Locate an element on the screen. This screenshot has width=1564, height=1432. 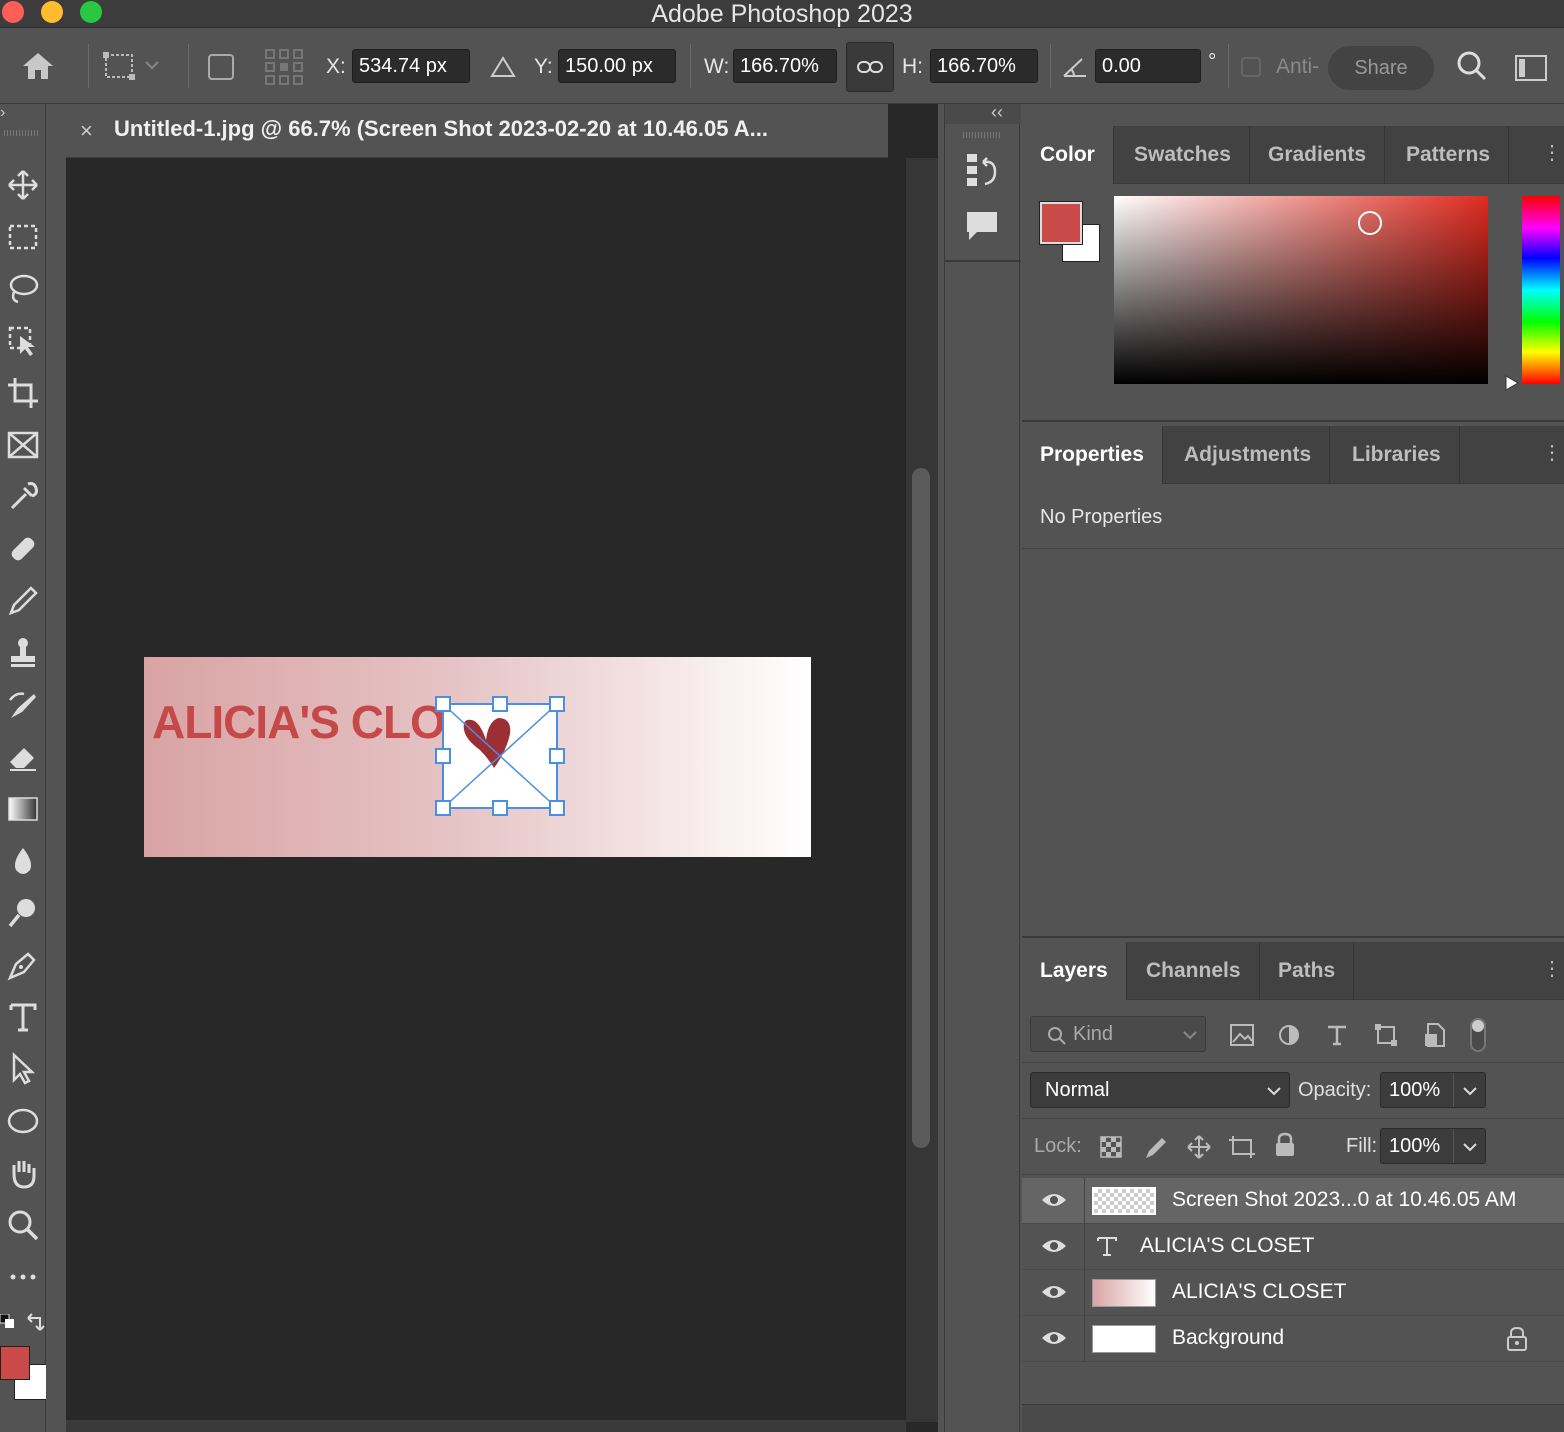
transform-bounding-box is located at coordinates (500, 756).